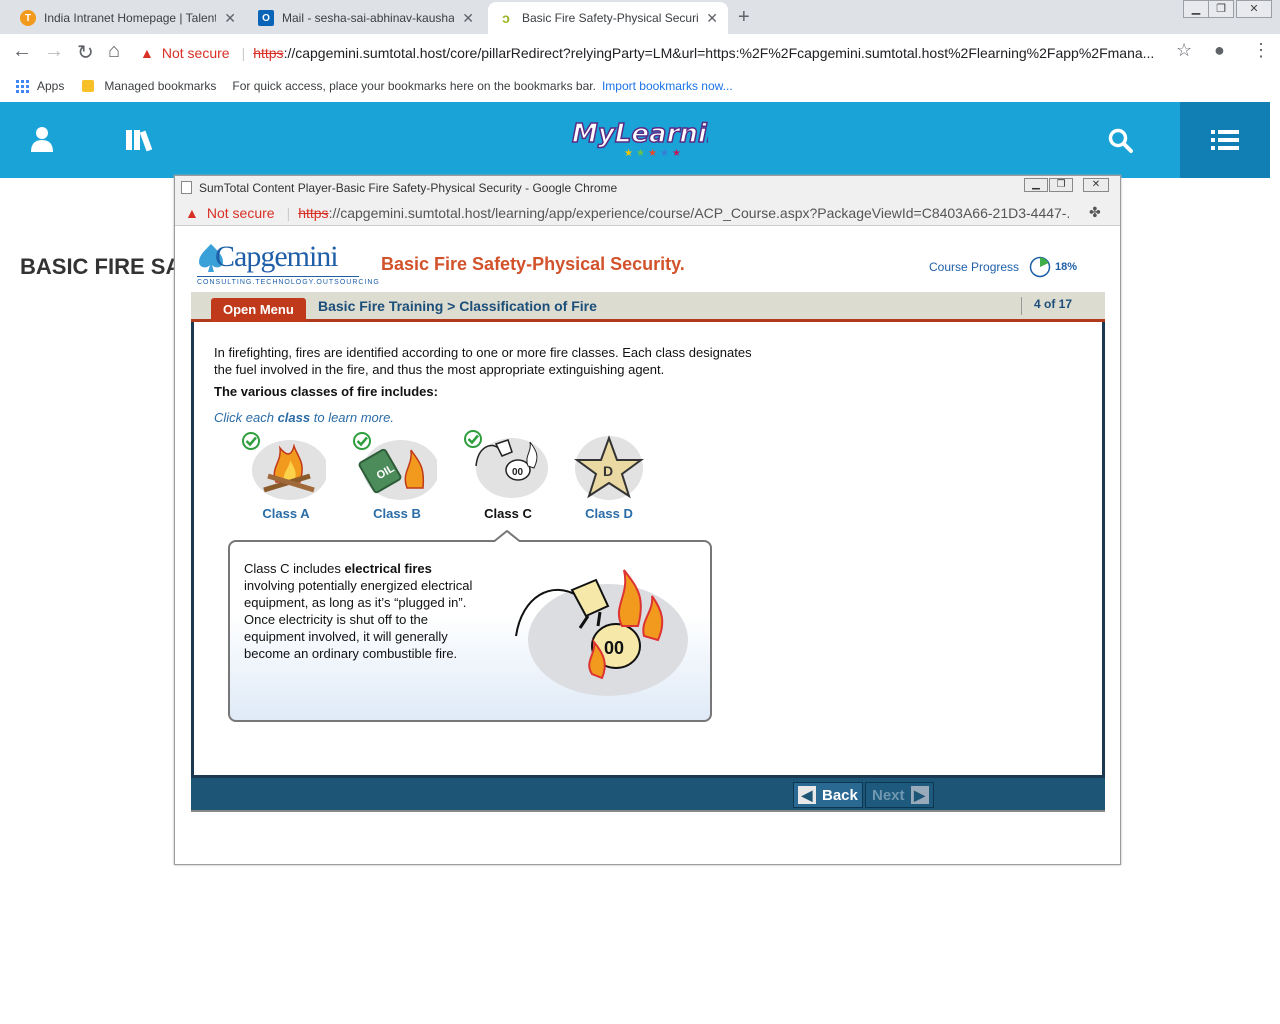 This screenshot has height=1024, width=1280. I want to click on apps-link: Apps, so click(50, 86).